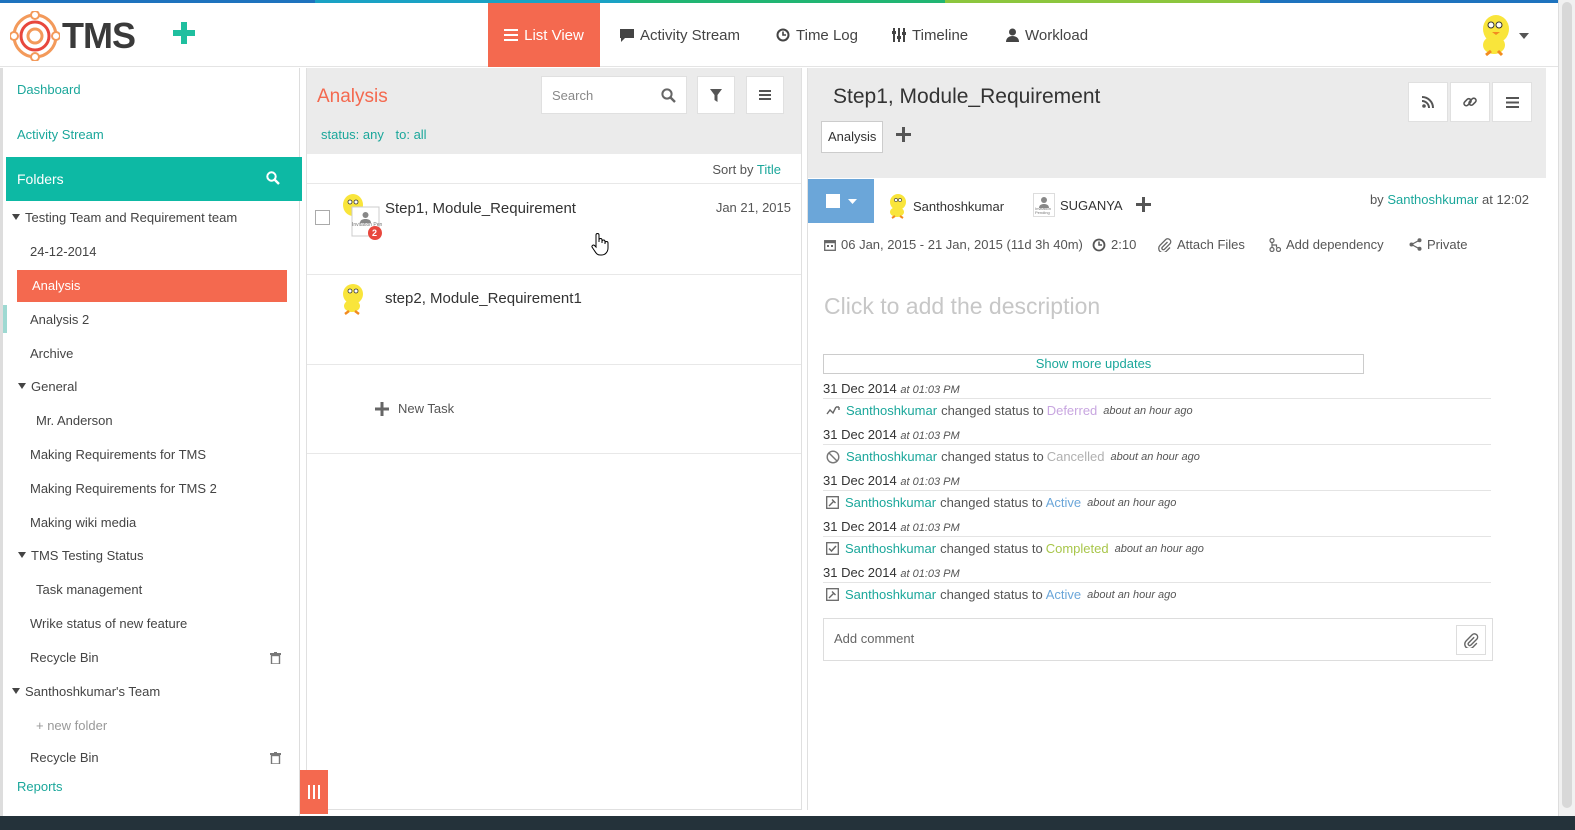  Describe the element at coordinates (375, 233) in the screenshot. I see `task-badge-count: 2` at that location.